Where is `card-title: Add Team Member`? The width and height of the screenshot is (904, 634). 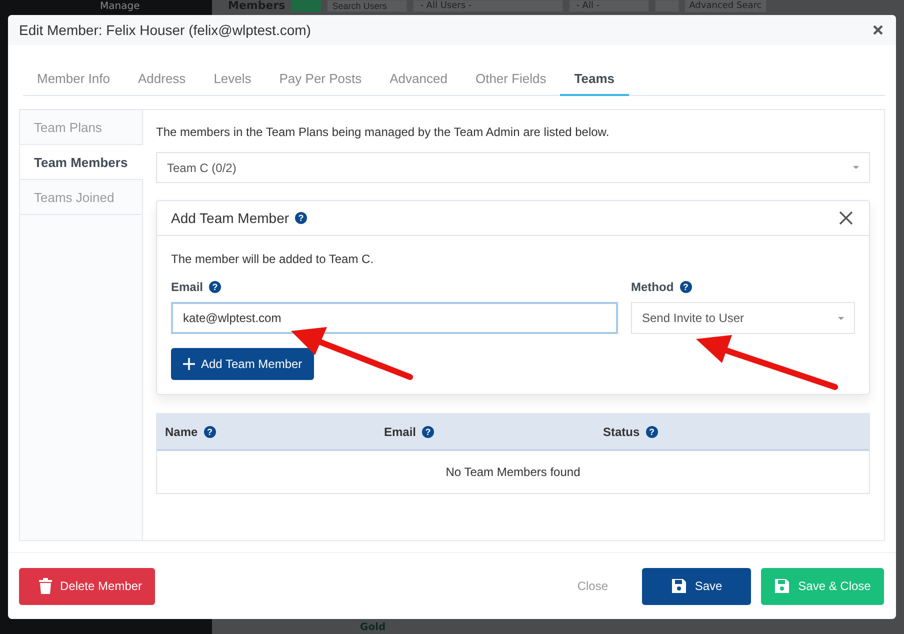
card-title: Add Team Member is located at coordinates (230, 218).